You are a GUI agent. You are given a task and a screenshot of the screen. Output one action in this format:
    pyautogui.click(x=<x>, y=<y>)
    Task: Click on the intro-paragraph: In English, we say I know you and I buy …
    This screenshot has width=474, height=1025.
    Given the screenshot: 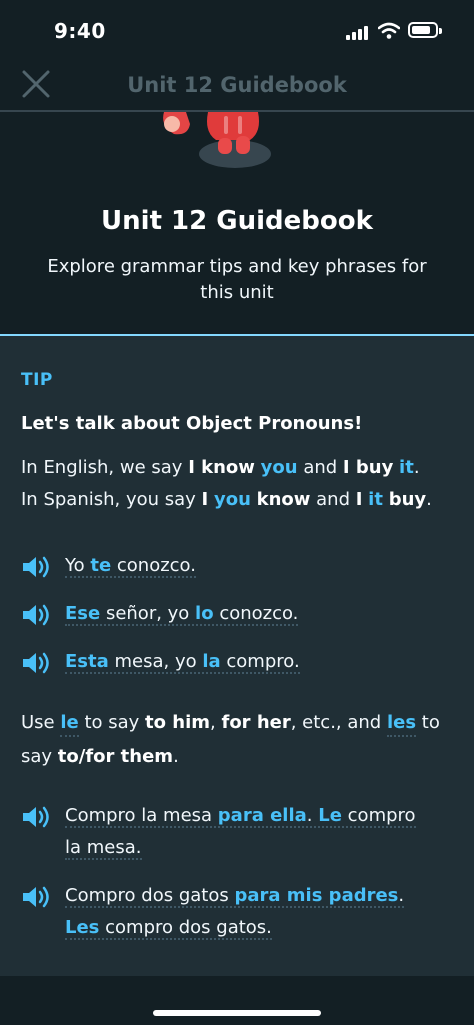 What is the action you would take?
    pyautogui.click(x=241, y=484)
    